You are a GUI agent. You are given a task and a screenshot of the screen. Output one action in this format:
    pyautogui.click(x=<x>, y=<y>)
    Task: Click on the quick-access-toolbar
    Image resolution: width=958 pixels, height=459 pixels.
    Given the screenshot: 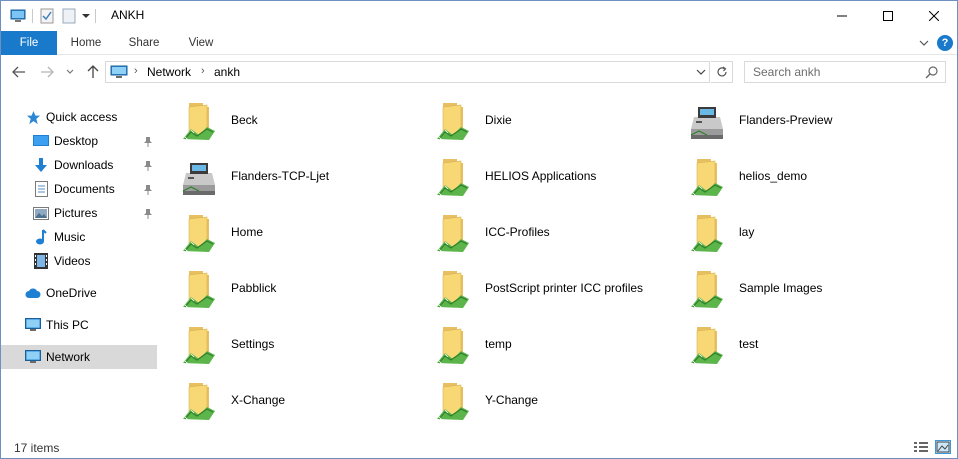 What is the action you would take?
    pyautogui.click(x=53, y=16)
    